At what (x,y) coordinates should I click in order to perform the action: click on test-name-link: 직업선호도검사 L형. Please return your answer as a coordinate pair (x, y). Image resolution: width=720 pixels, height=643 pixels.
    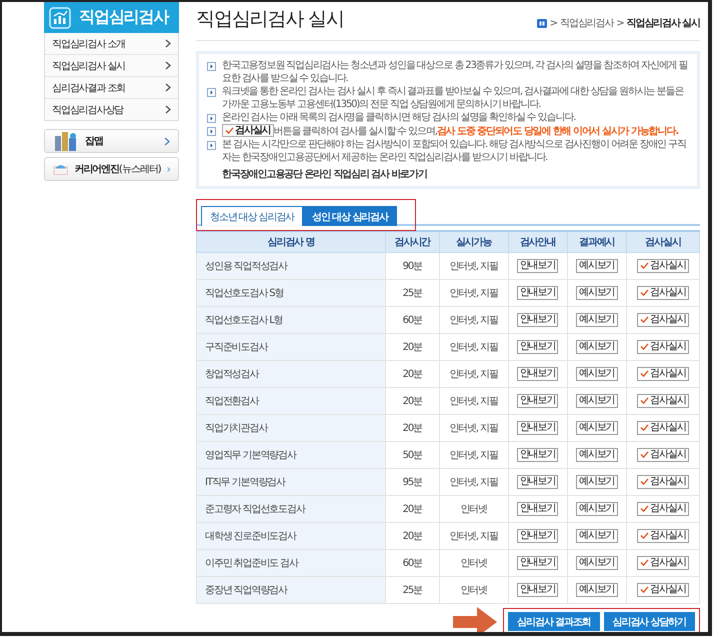
    Looking at the image, I should click on (244, 320).